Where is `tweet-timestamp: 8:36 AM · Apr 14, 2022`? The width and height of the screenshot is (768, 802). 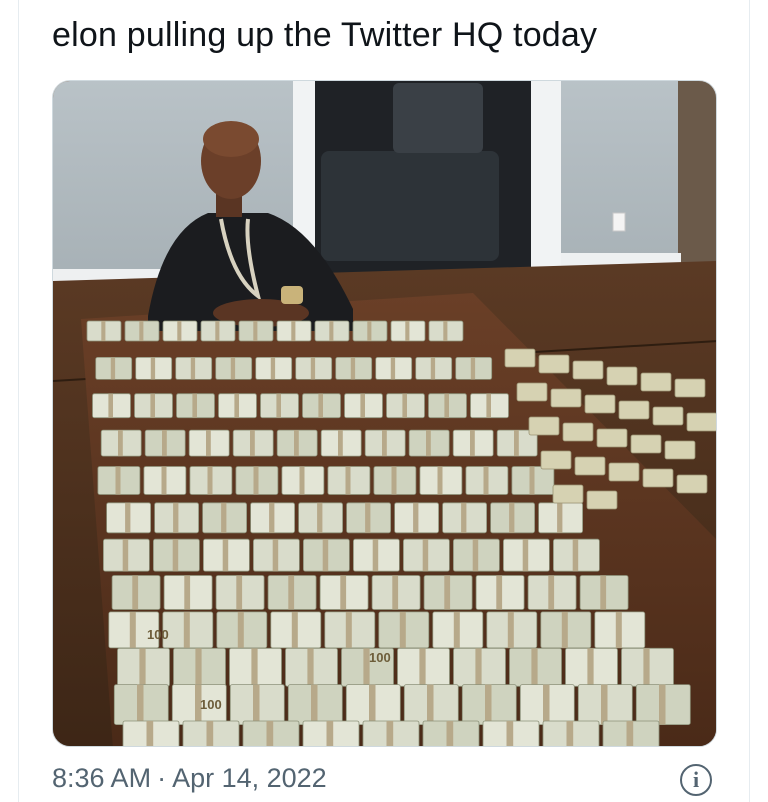 tweet-timestamp: 8:36 AM · Apr 14, 2022 is located at coordinates (189, 778).